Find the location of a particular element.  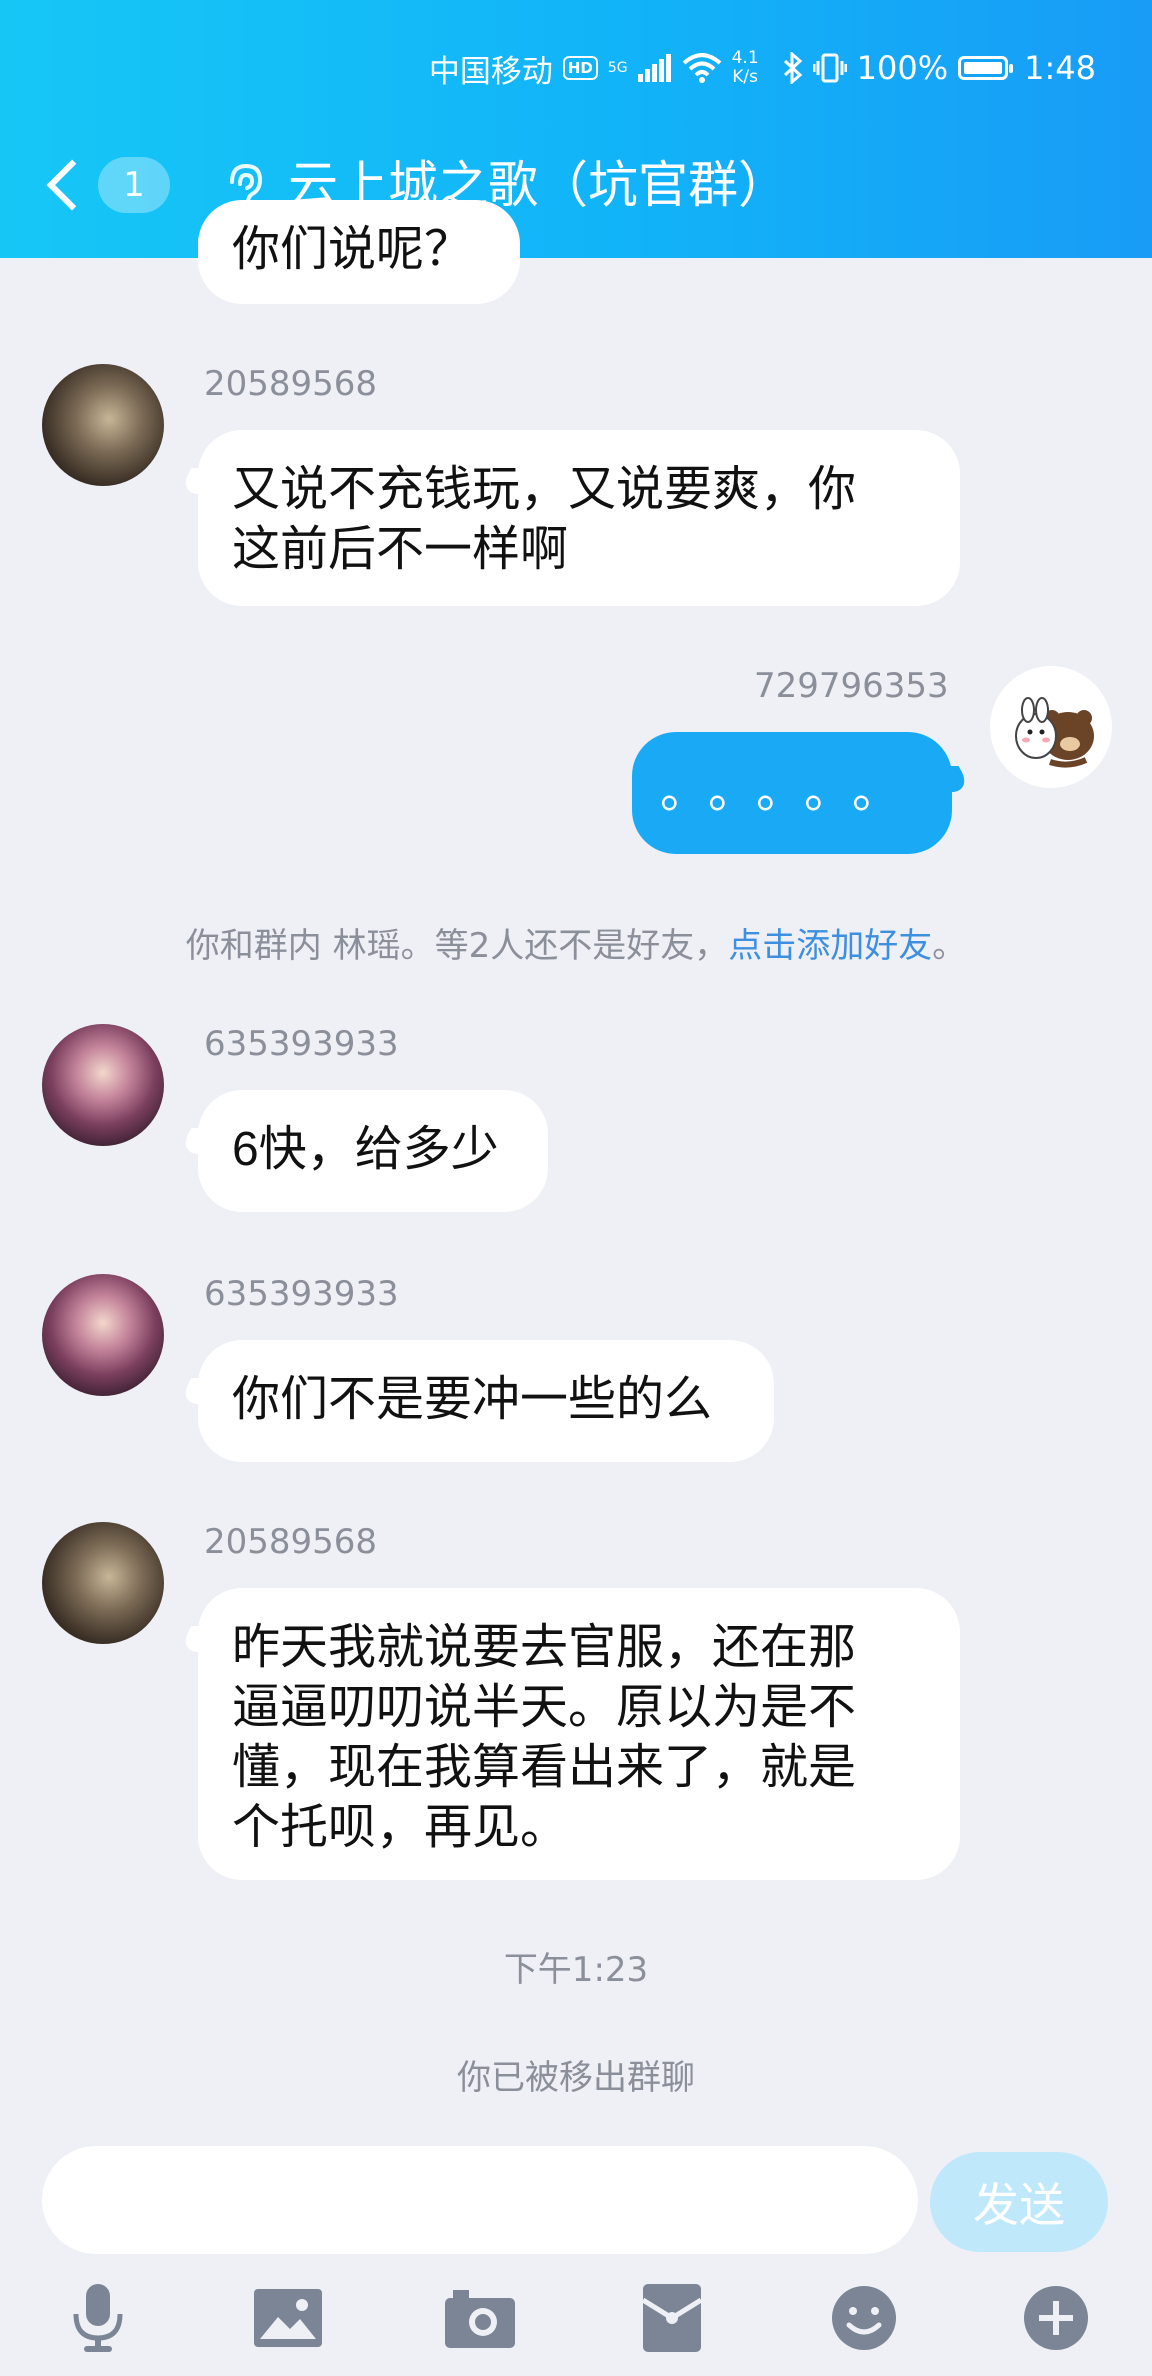

message-bubble: 又说不充钱玩，又说要爽，你 这前后不一样啊 is located at coordinates (579, 518).